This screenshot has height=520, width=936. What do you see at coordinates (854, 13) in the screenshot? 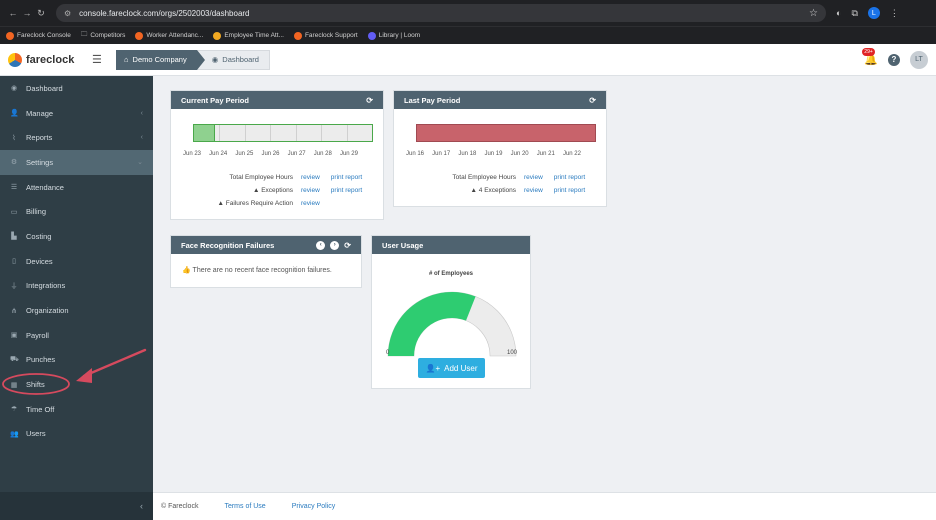
I see `puzzle-icon: ⧉` at bounding box center [854, 13].